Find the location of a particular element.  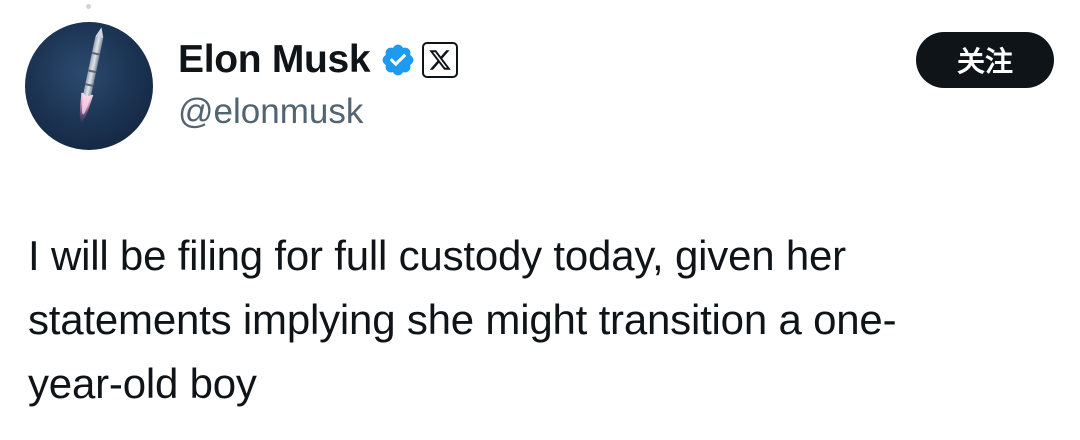

author-name-row: Elon Musk is located at coordinates (318, 60).